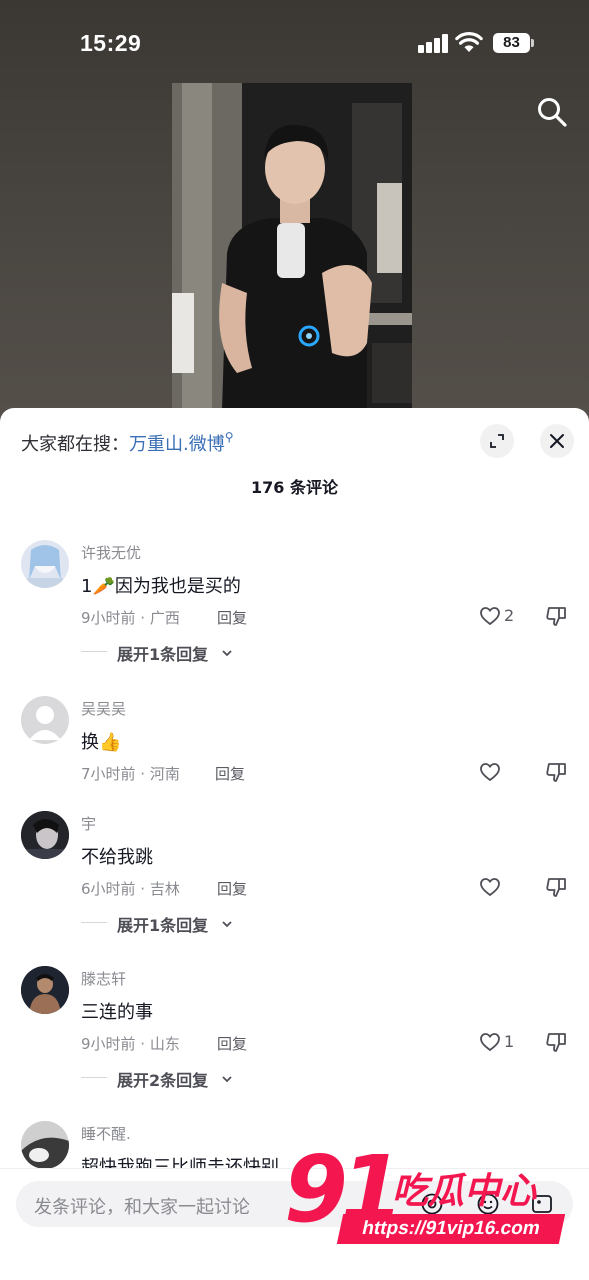 This screenshot has width=589, height=1280. I want to click on battery-tip, so click(532, 43).